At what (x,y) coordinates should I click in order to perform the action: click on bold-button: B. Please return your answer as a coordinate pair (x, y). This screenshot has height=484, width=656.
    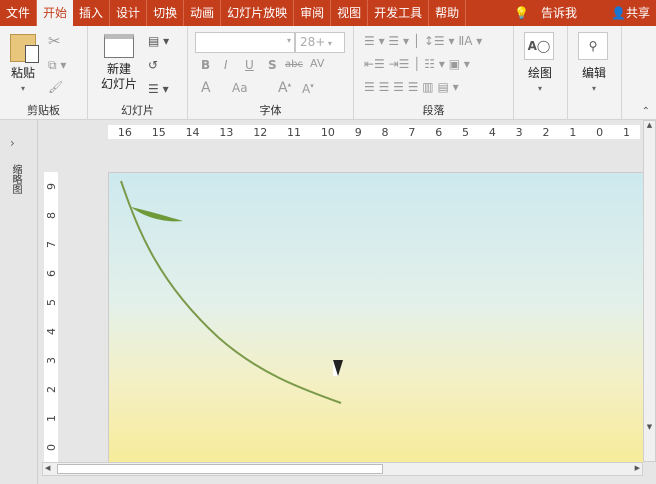
    Looking at the image, I should click on (205, 65).